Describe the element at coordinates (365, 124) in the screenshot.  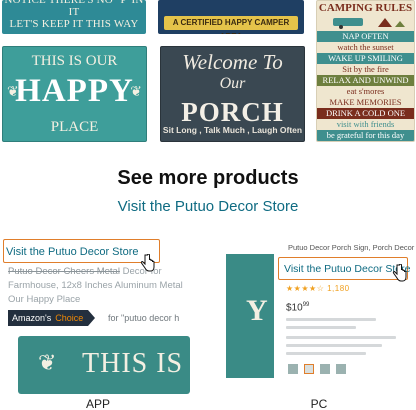
I see `camping-rule: visit with friends` at that location.